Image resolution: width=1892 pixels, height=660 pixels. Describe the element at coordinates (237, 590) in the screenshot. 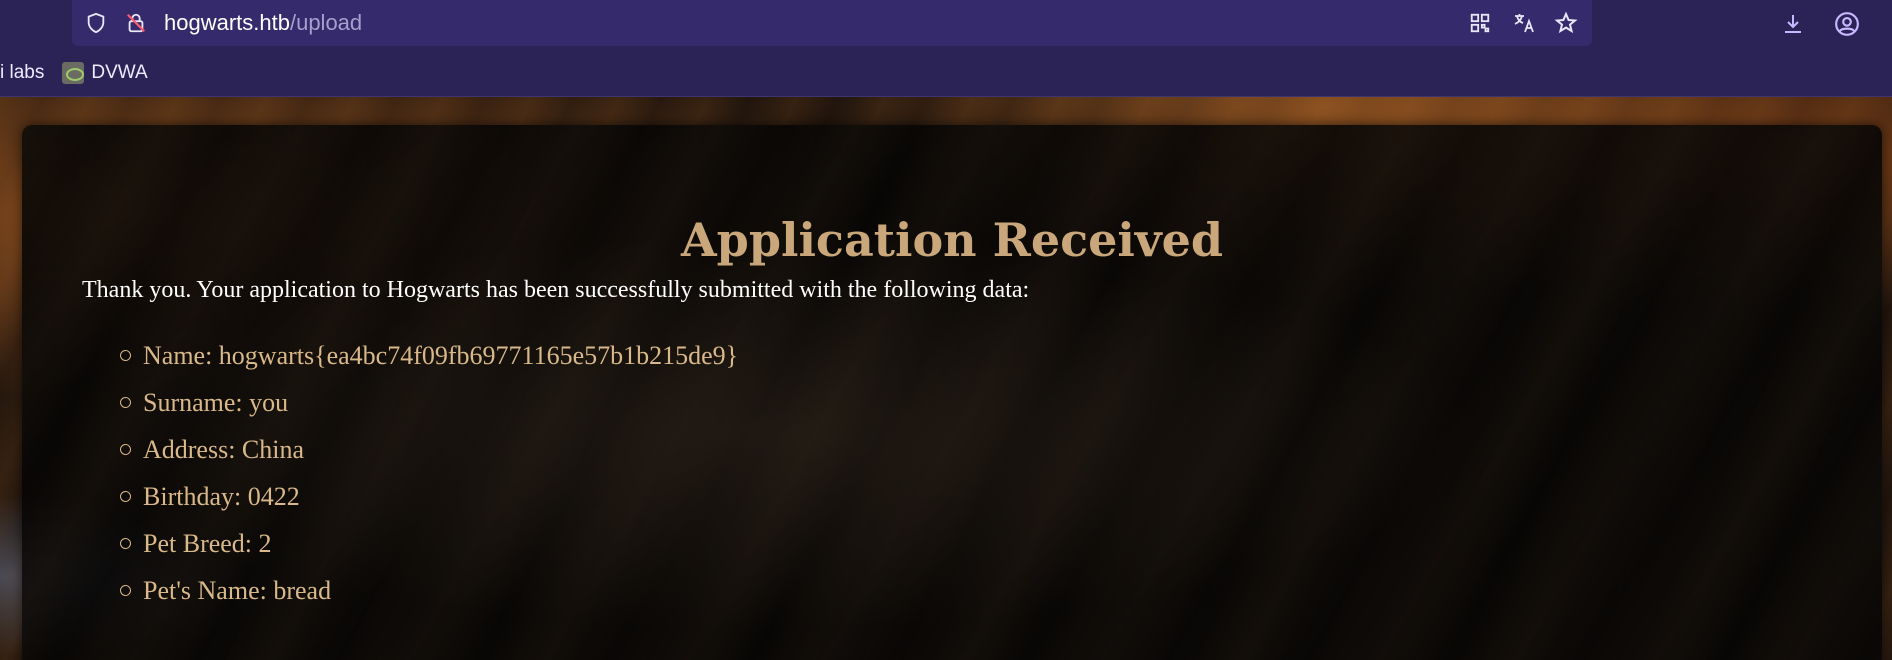

I see `list-item-text: Pet's Name: bread` at that location.